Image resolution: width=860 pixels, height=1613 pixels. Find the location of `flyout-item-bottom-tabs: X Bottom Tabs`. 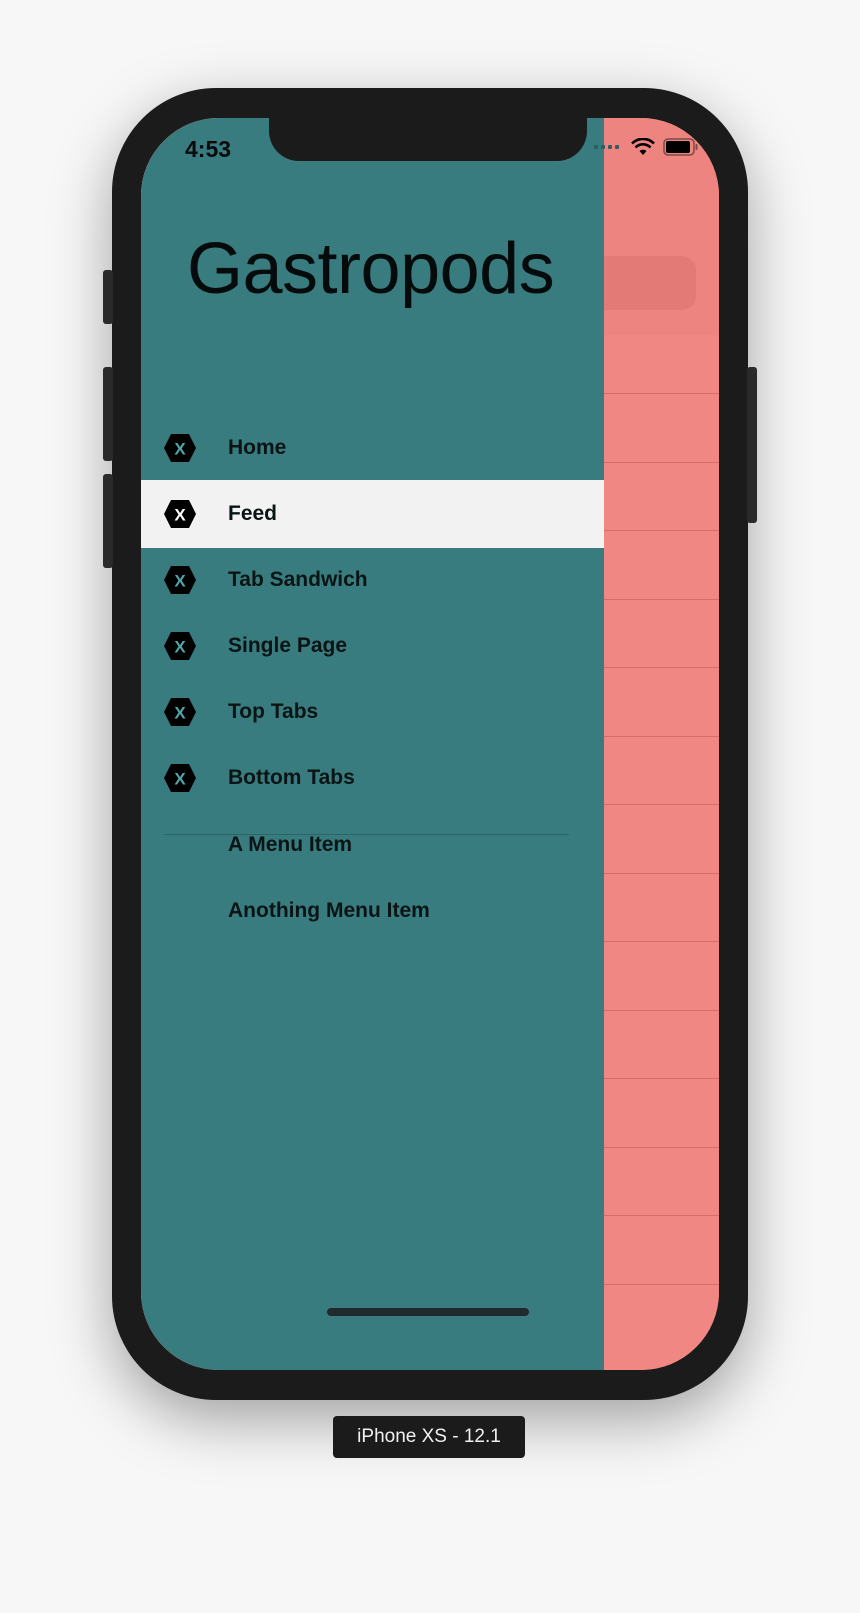

flyout-item-bottom-tabs: X Bottom Tabs is located at coordinates (372, 778).